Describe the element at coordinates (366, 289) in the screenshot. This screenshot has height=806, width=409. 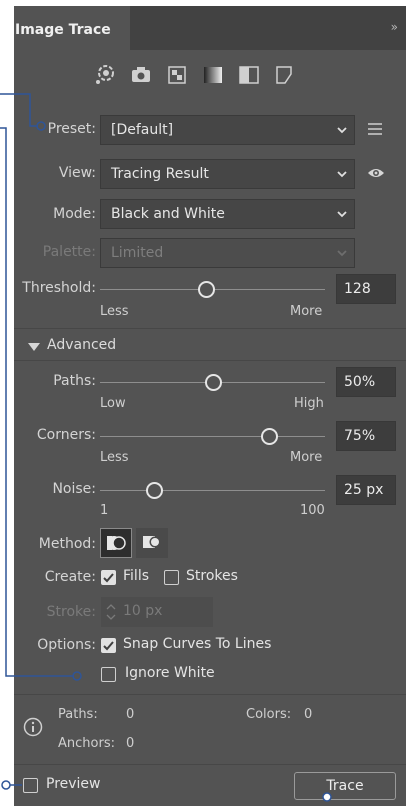
I see `threshold-input: 128` at that location.